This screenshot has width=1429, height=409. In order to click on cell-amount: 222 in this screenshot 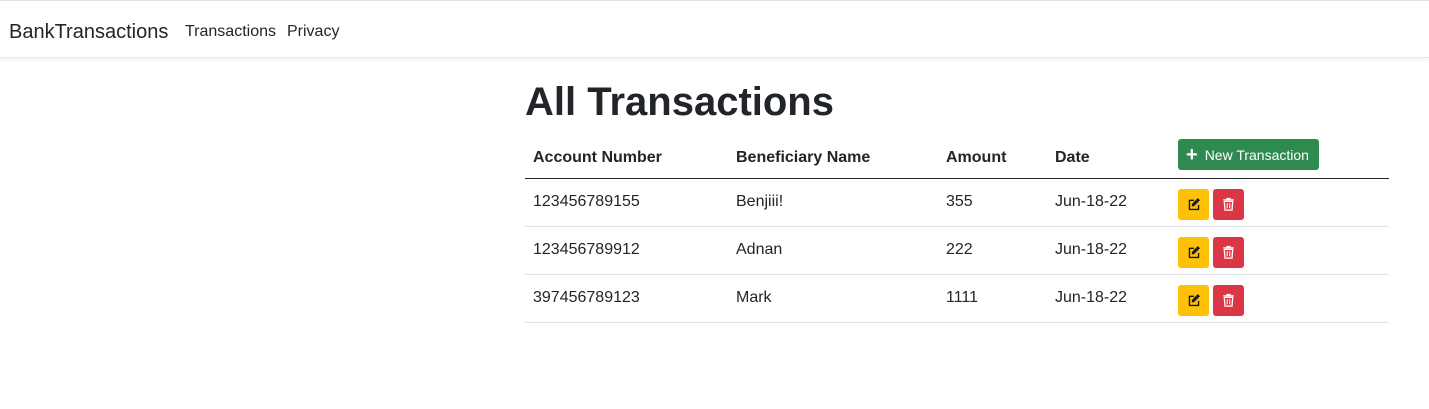, I will do `click(992, 250)`.